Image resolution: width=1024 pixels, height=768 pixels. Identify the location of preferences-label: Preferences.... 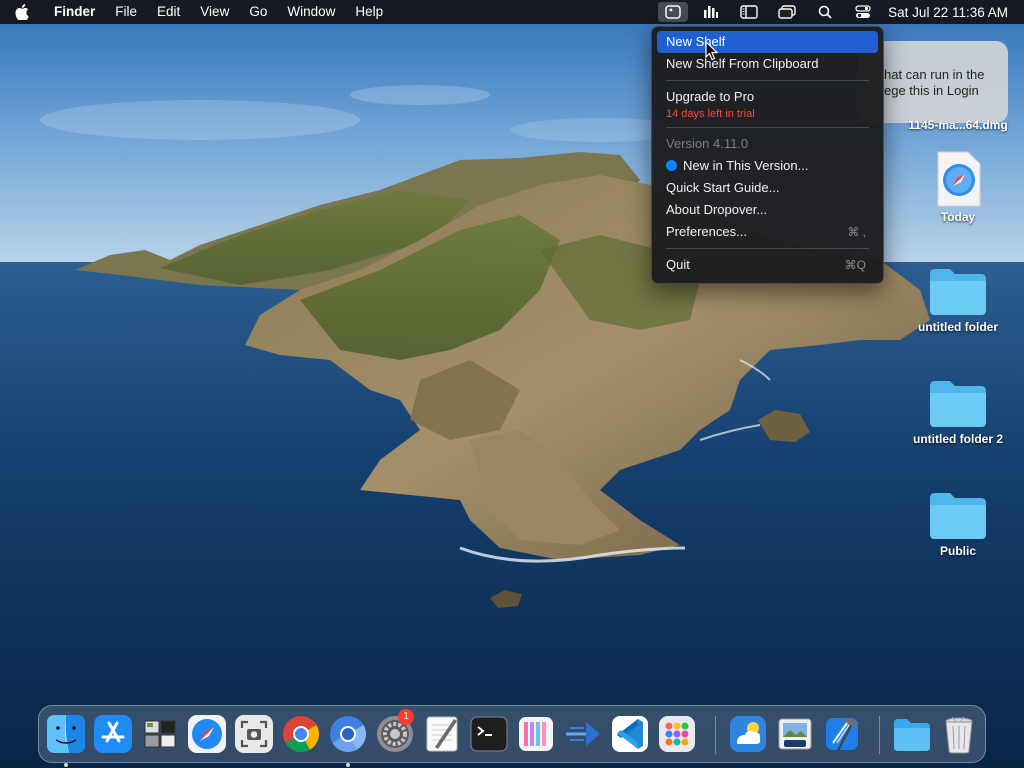
(706, 231).